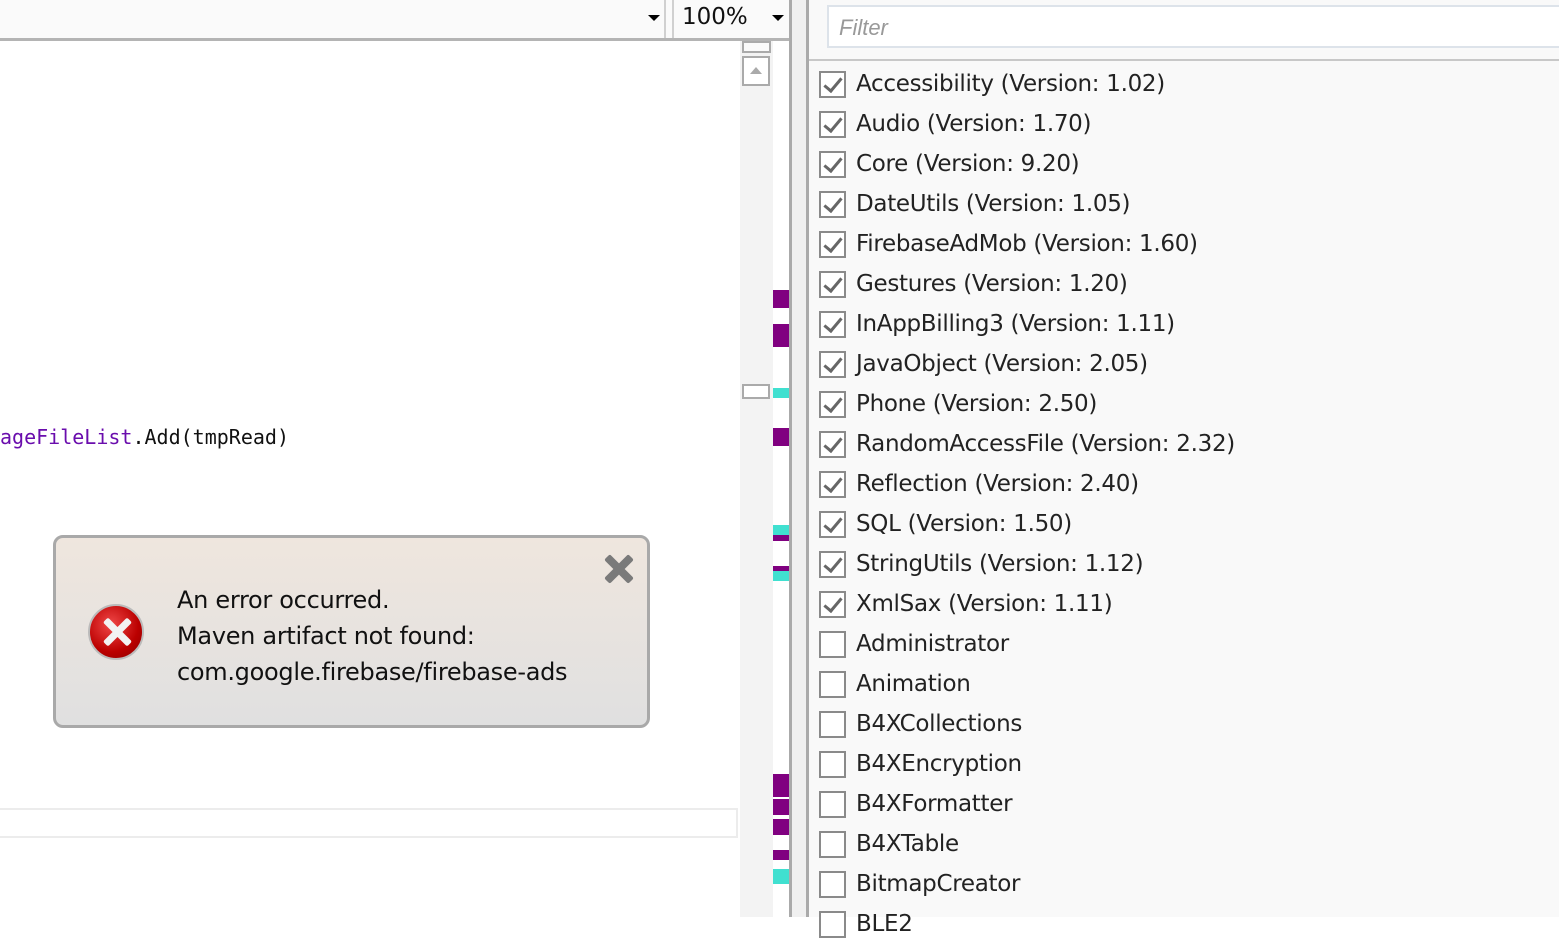  Describe the element at coordinates (913, 684) in the screenshot. I see `library-label: Animation` at that location.